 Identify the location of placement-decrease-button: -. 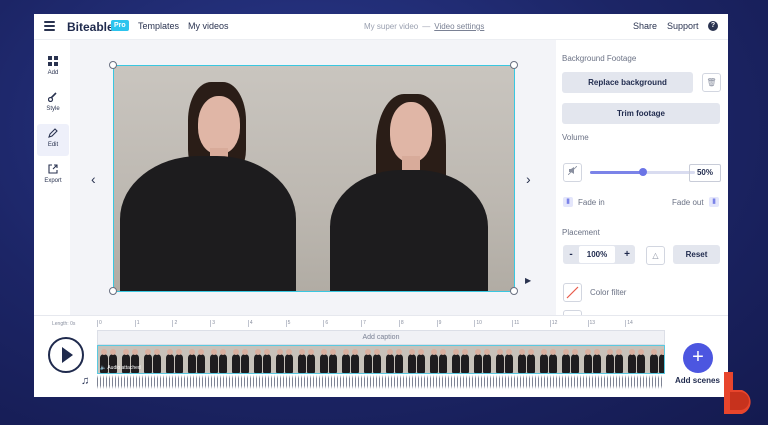
(571, 254).